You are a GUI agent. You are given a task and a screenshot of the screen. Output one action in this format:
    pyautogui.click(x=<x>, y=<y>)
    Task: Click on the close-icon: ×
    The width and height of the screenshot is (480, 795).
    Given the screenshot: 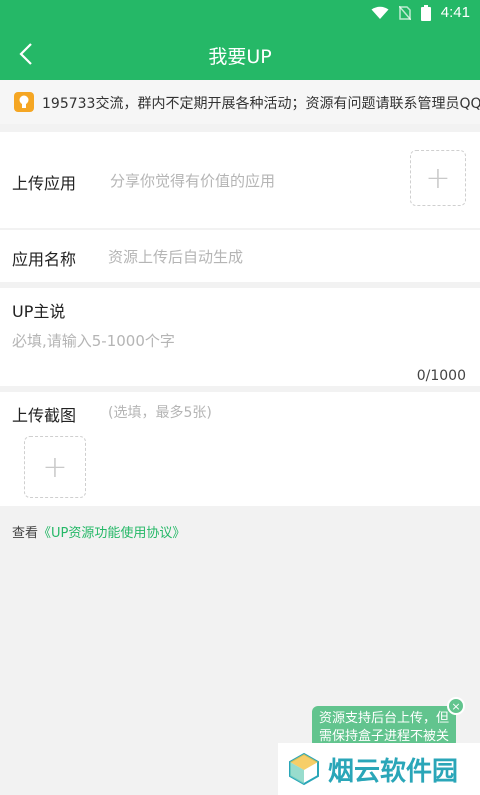 What is the action you would take?
    pyautogui.click(x=456, y=706)
    